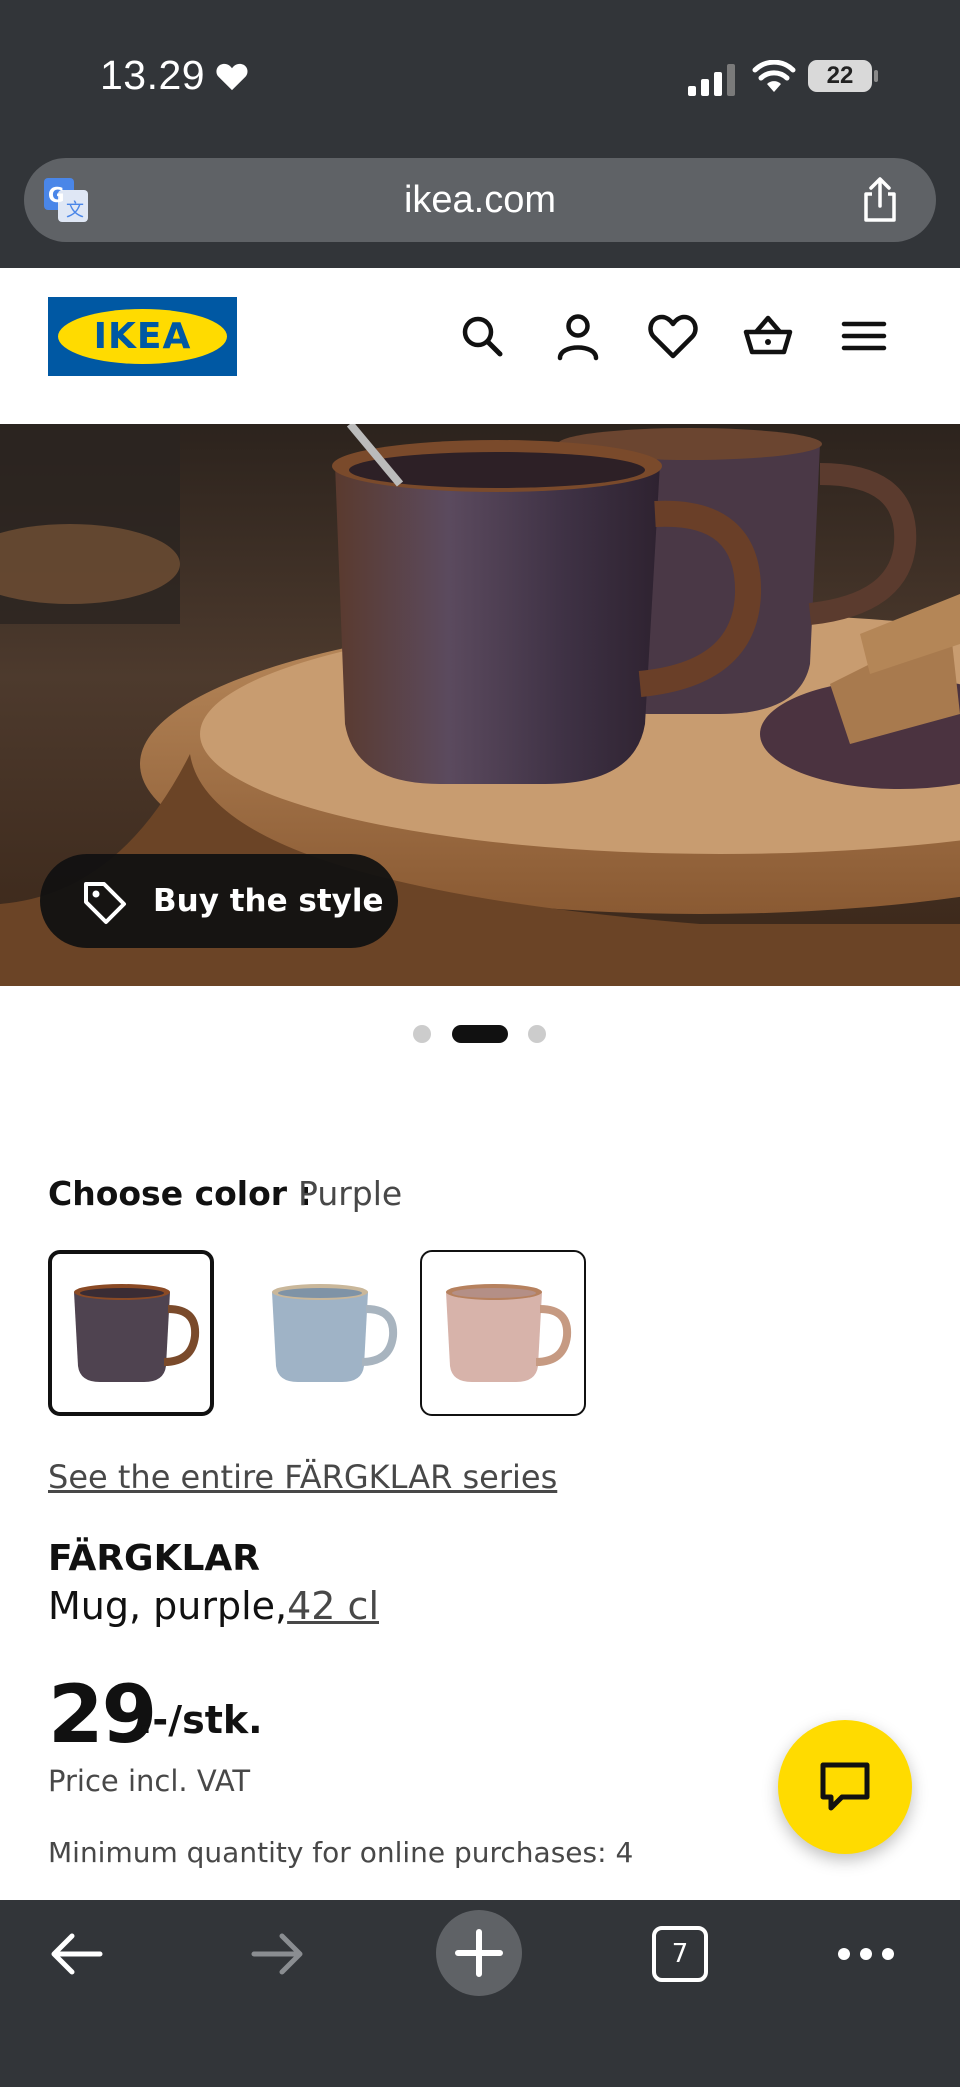  What do you see at coordinates (137, 1333) in the screenshot?
I see `mug-purple-image` at bounding box center [137, 1333].